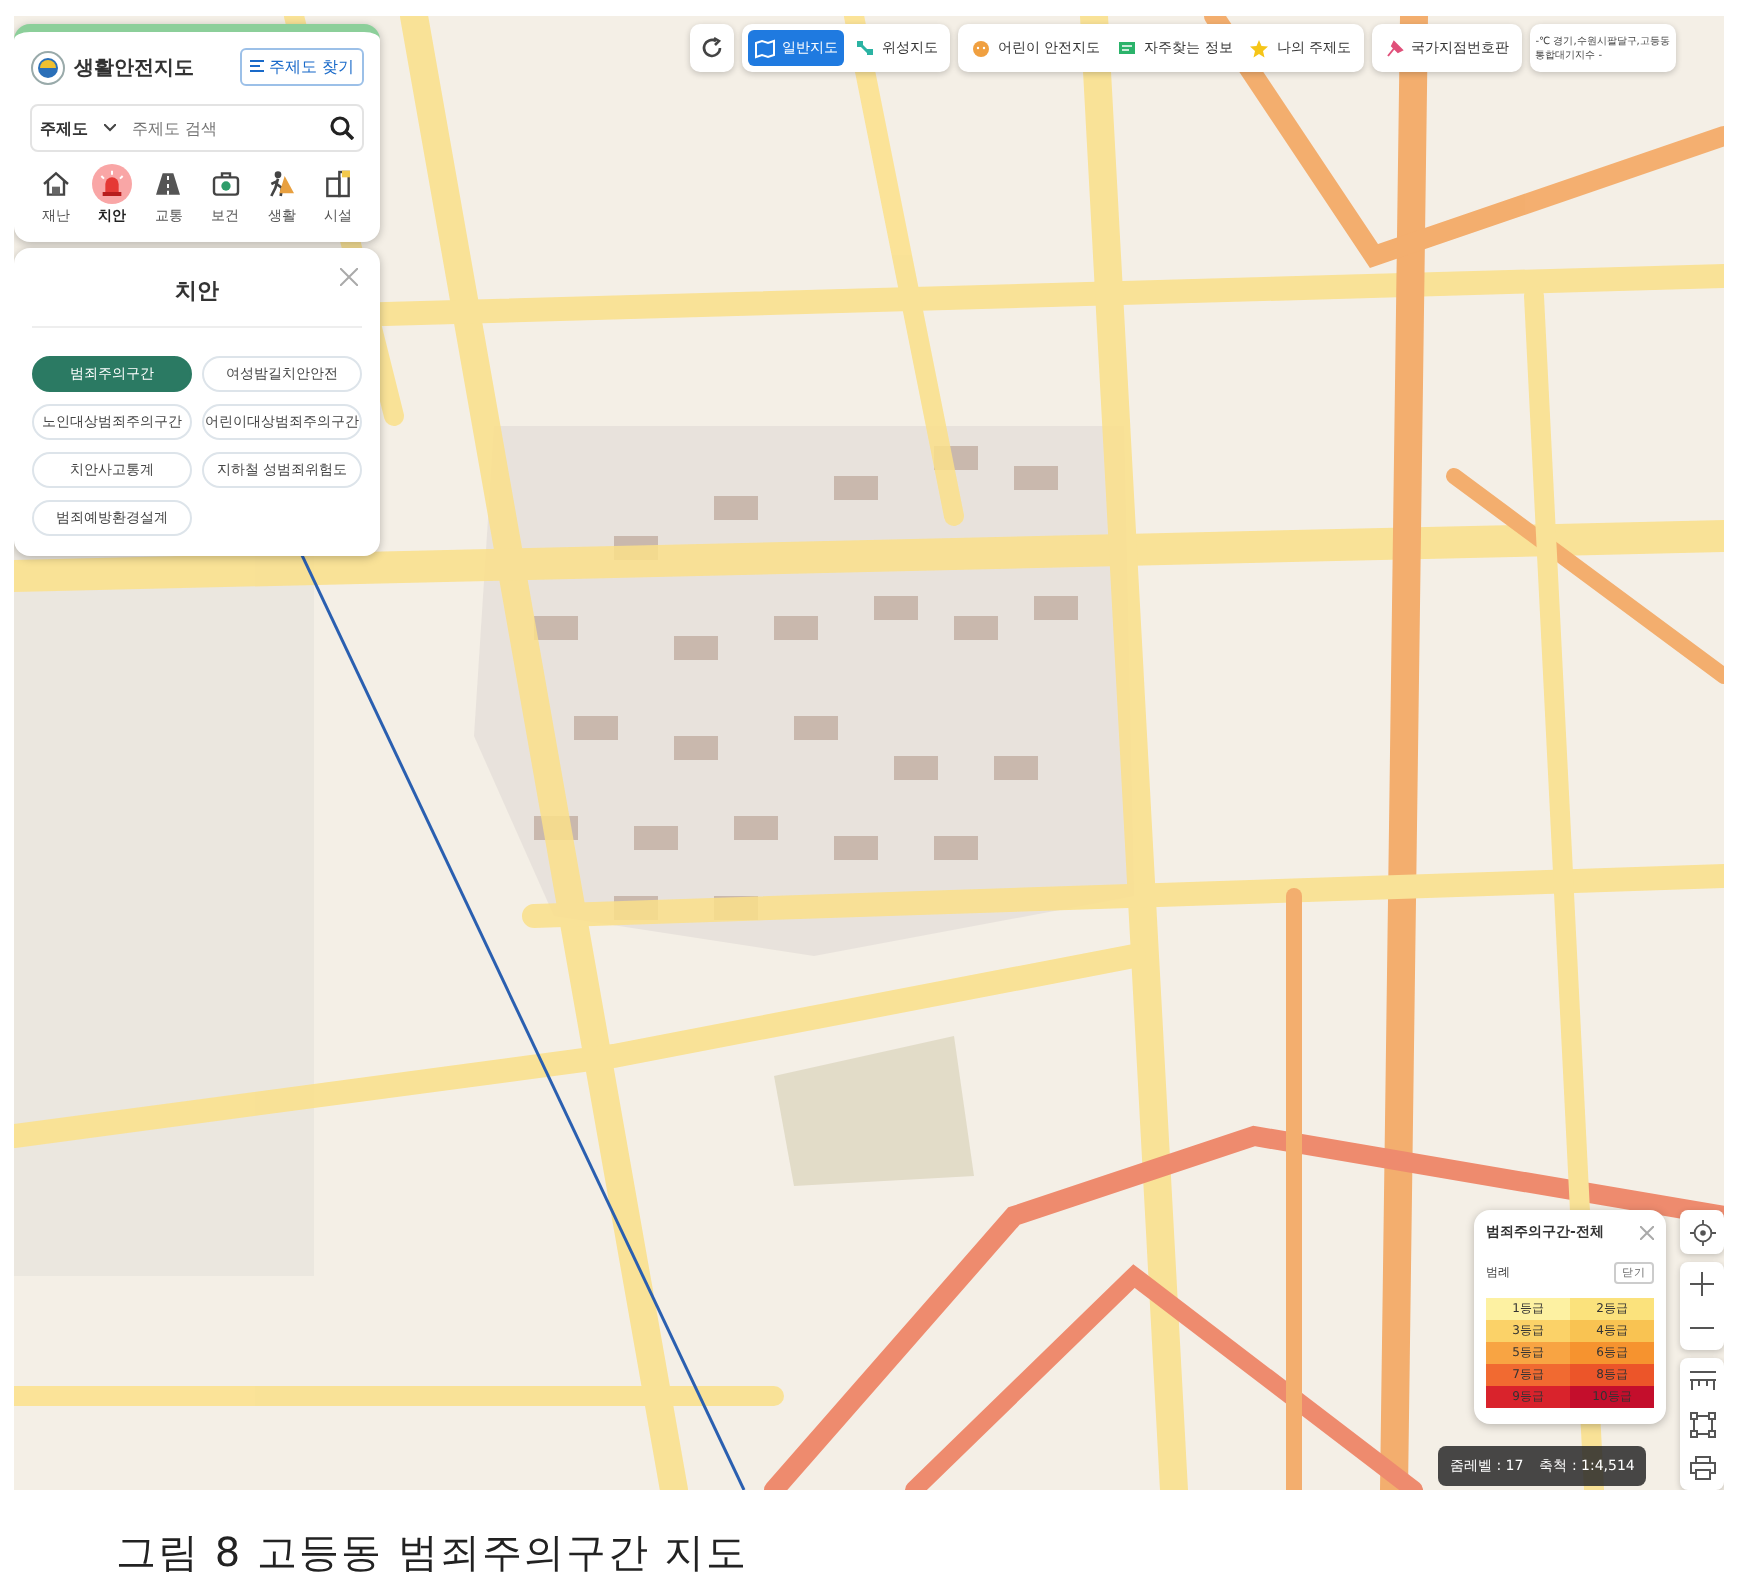  I want to click on logo-text: 생활안전지도, so click(134, 68).